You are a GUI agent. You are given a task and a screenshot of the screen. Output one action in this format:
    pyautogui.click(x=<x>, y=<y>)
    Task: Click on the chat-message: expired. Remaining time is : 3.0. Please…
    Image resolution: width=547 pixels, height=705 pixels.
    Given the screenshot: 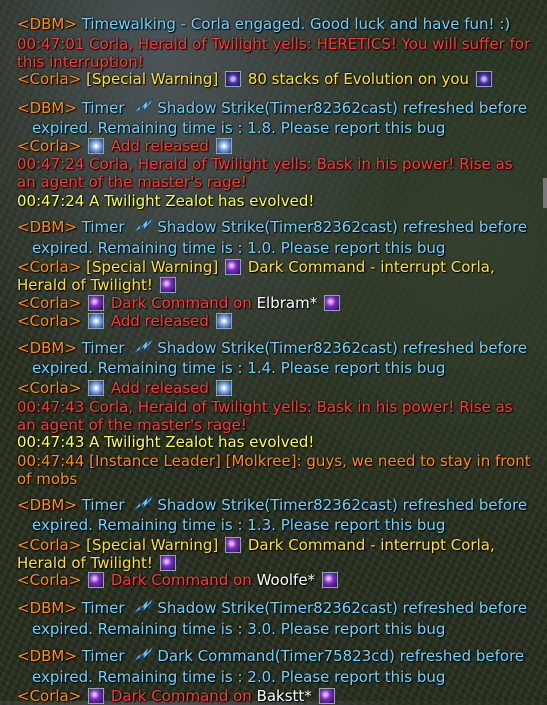 What is the action you would take?
    pyautogui.click(x=282, y=629)
    